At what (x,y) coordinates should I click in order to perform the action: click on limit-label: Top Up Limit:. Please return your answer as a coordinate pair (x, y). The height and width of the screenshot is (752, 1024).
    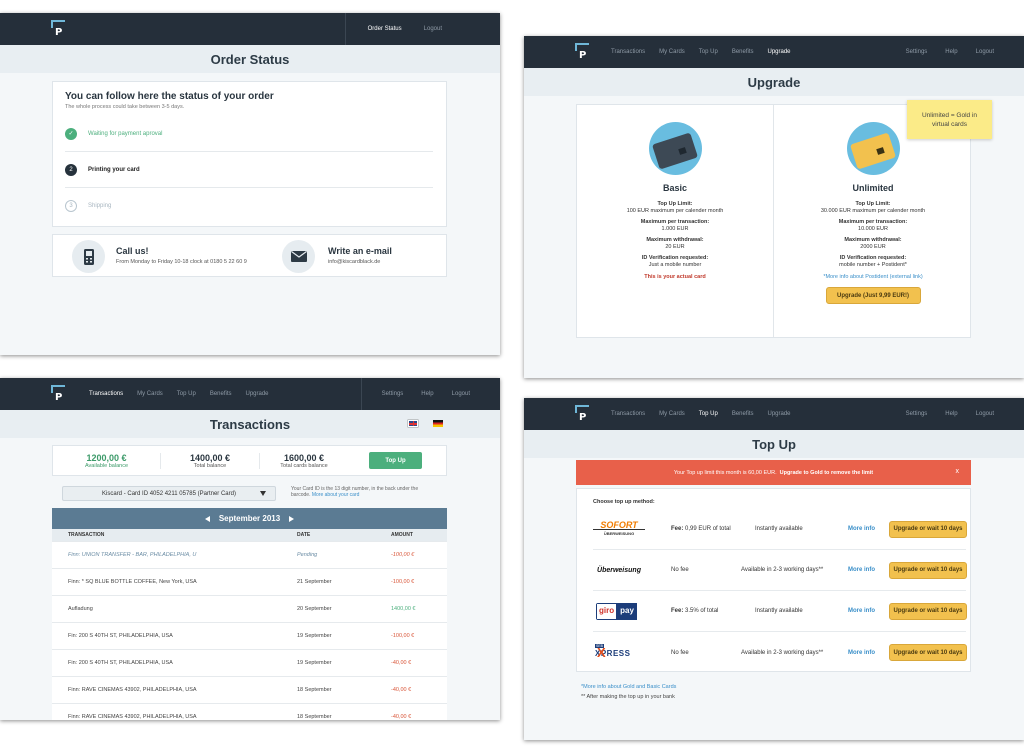
    Looking at the image, I should click on (873, 204).